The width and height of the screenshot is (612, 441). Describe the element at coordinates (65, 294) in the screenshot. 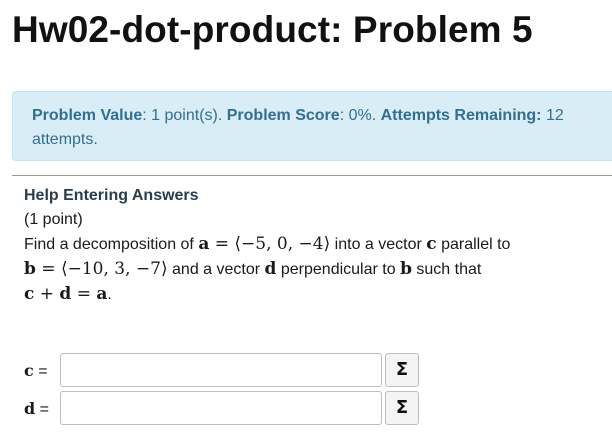

I see `equation-d: d` at that location.